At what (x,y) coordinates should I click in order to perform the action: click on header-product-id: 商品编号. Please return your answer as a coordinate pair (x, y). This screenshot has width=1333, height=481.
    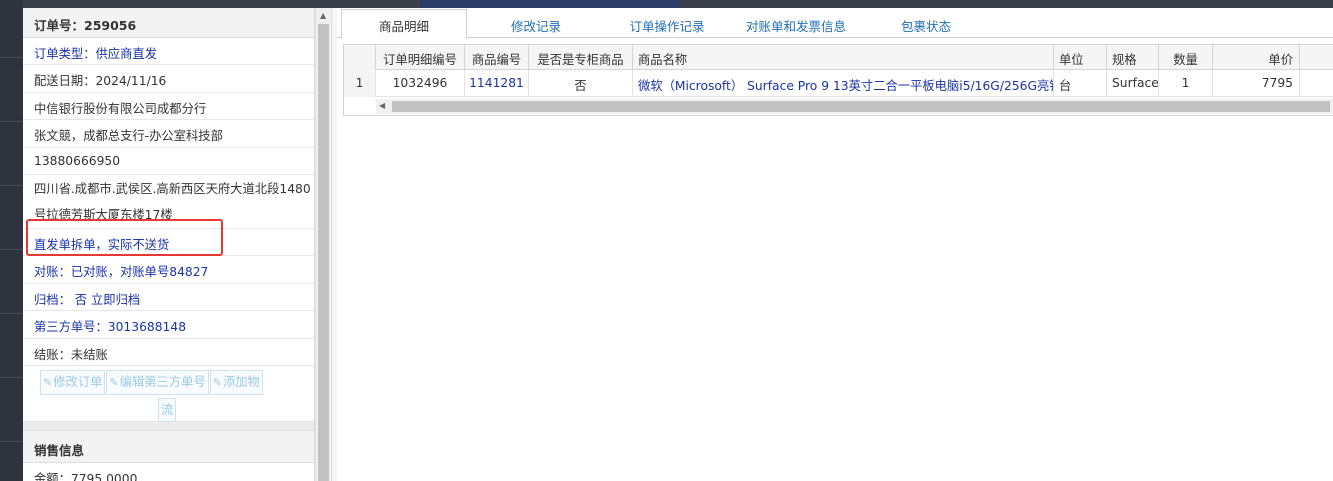
    Looking at the image, I should click on (497, 57).